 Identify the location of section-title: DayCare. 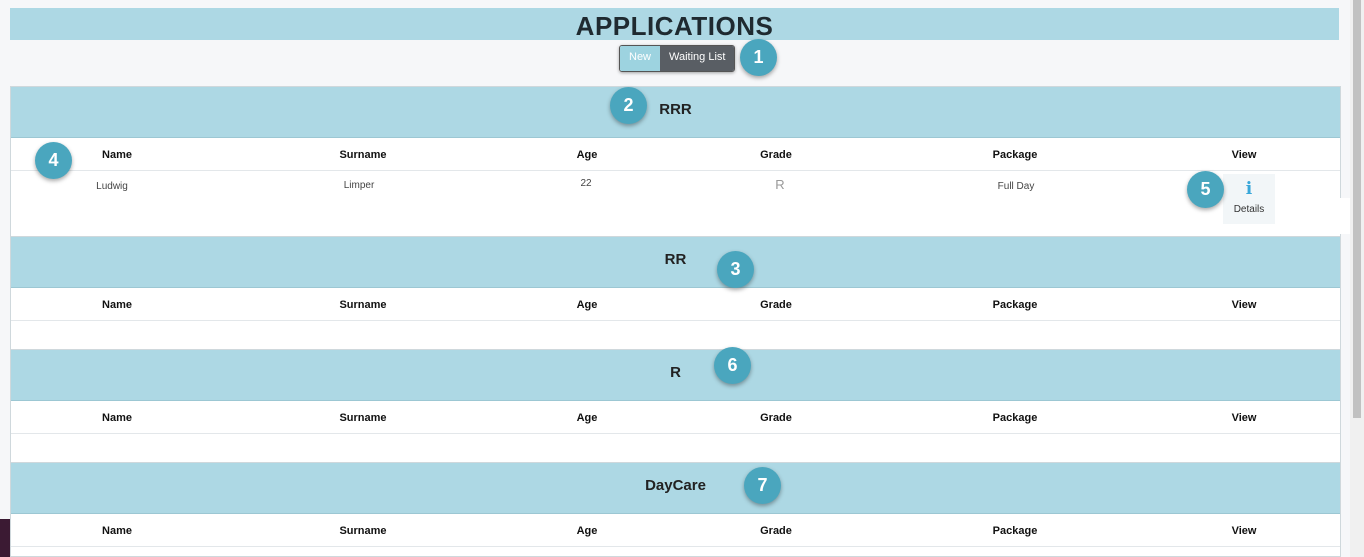
(675, 488).